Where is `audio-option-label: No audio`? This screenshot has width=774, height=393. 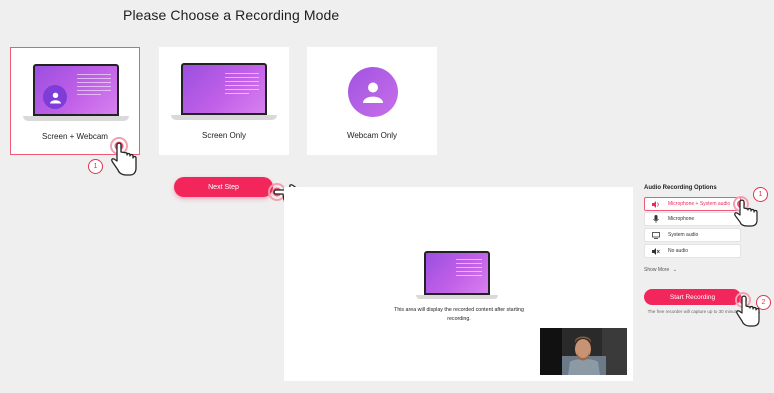 audio-option-label: No audio is located at coordinates (678, 251).